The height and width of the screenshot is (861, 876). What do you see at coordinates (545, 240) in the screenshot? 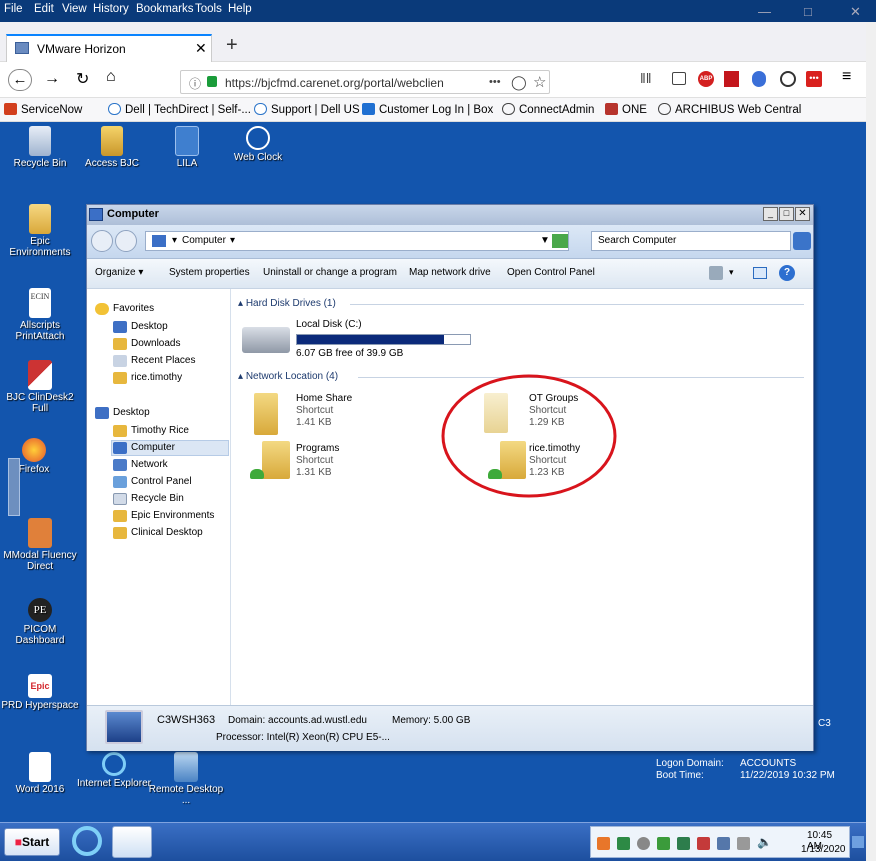
I see `history-dropdown-icon: ▼` at bounding box center [545, 240].